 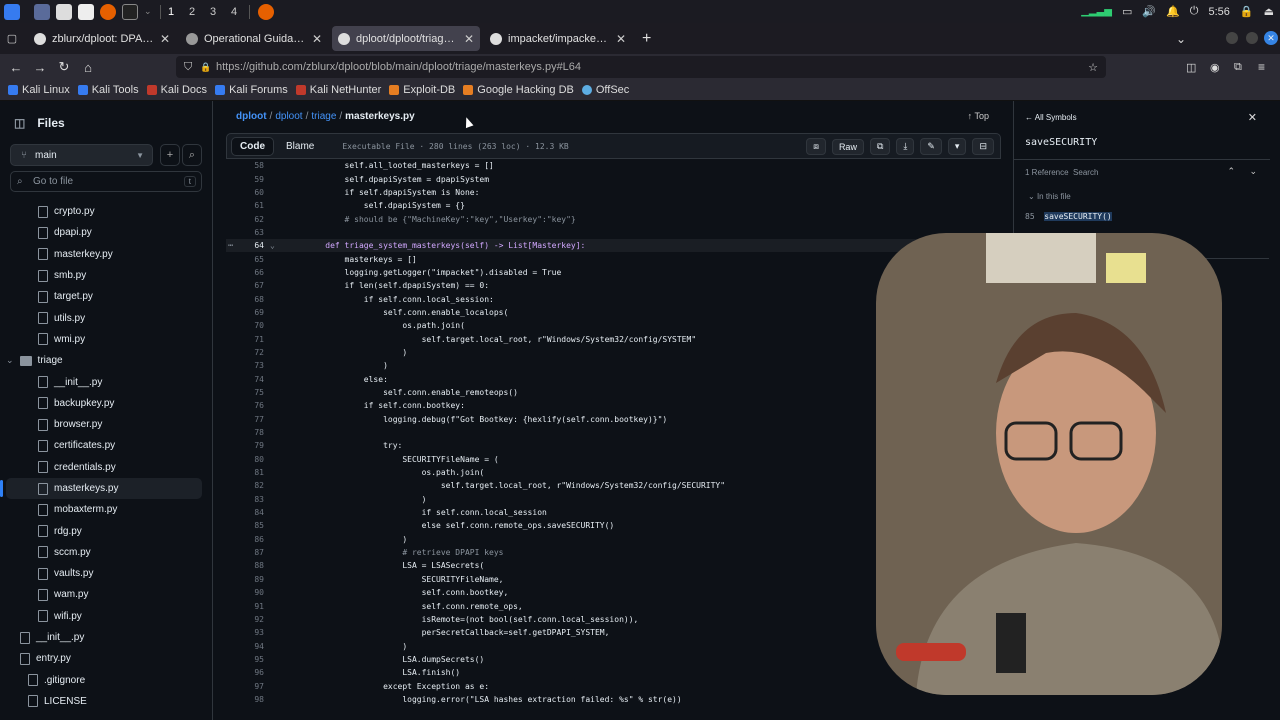 What do you see at coordinates (245, 512) in the screenshot?
I see `line-number: 84` at bounding box center [245, 512].